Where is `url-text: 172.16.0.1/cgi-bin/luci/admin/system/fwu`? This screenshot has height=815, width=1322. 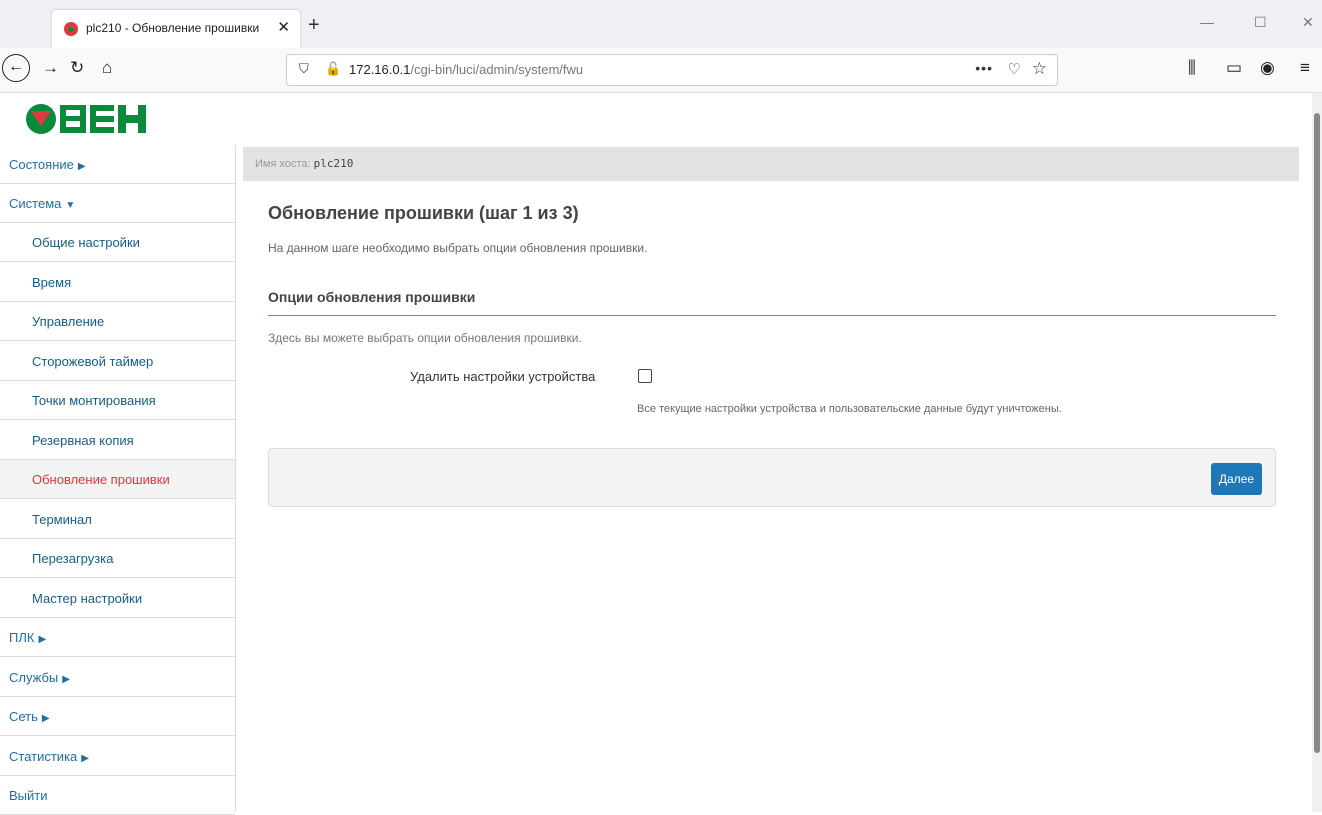
url-text: 172.16.0.1/cgi-bin/luci/admin/system/fwu is located at coordinates (466, 69).